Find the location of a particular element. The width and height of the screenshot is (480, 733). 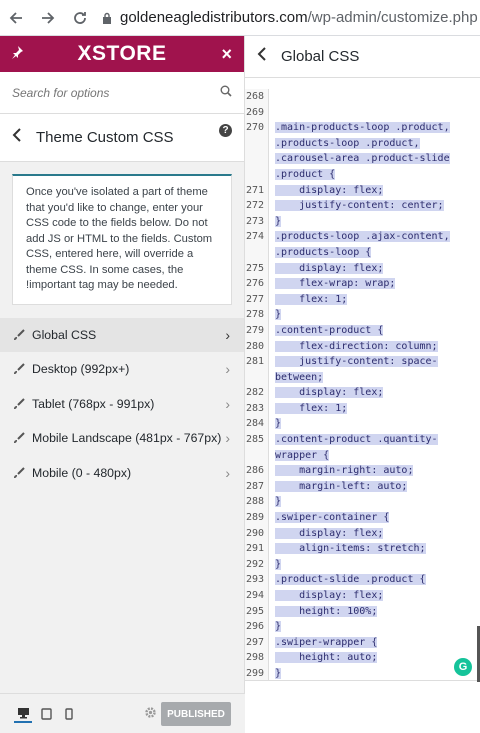

menu-item-mobile: Mobile (0 - 480px) › is located at coordinates (122, 473).